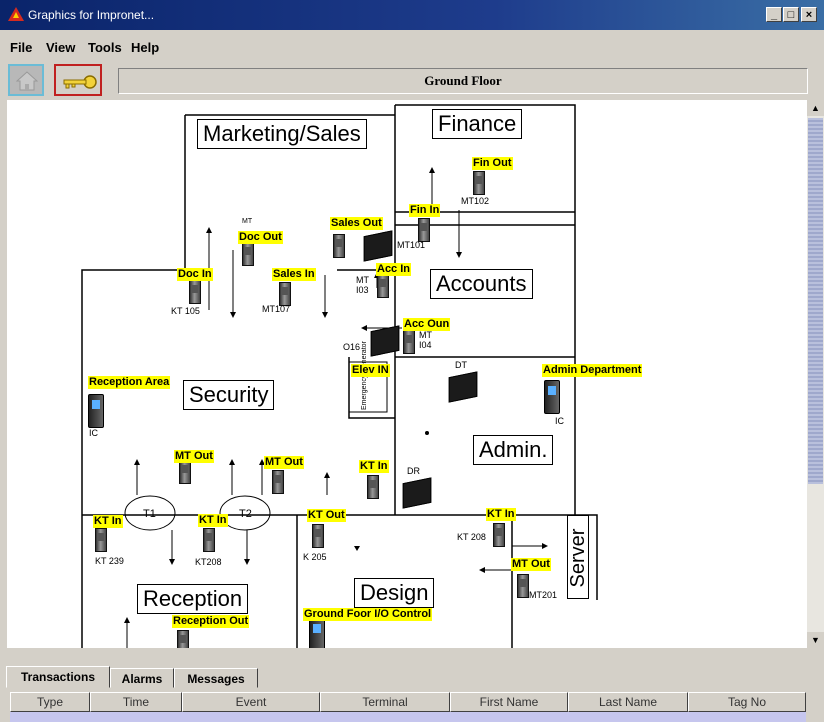 The height and width of the screenshot is (722, 824). I want to click on tag-kt-in-2: KT In, so click(213, 520).